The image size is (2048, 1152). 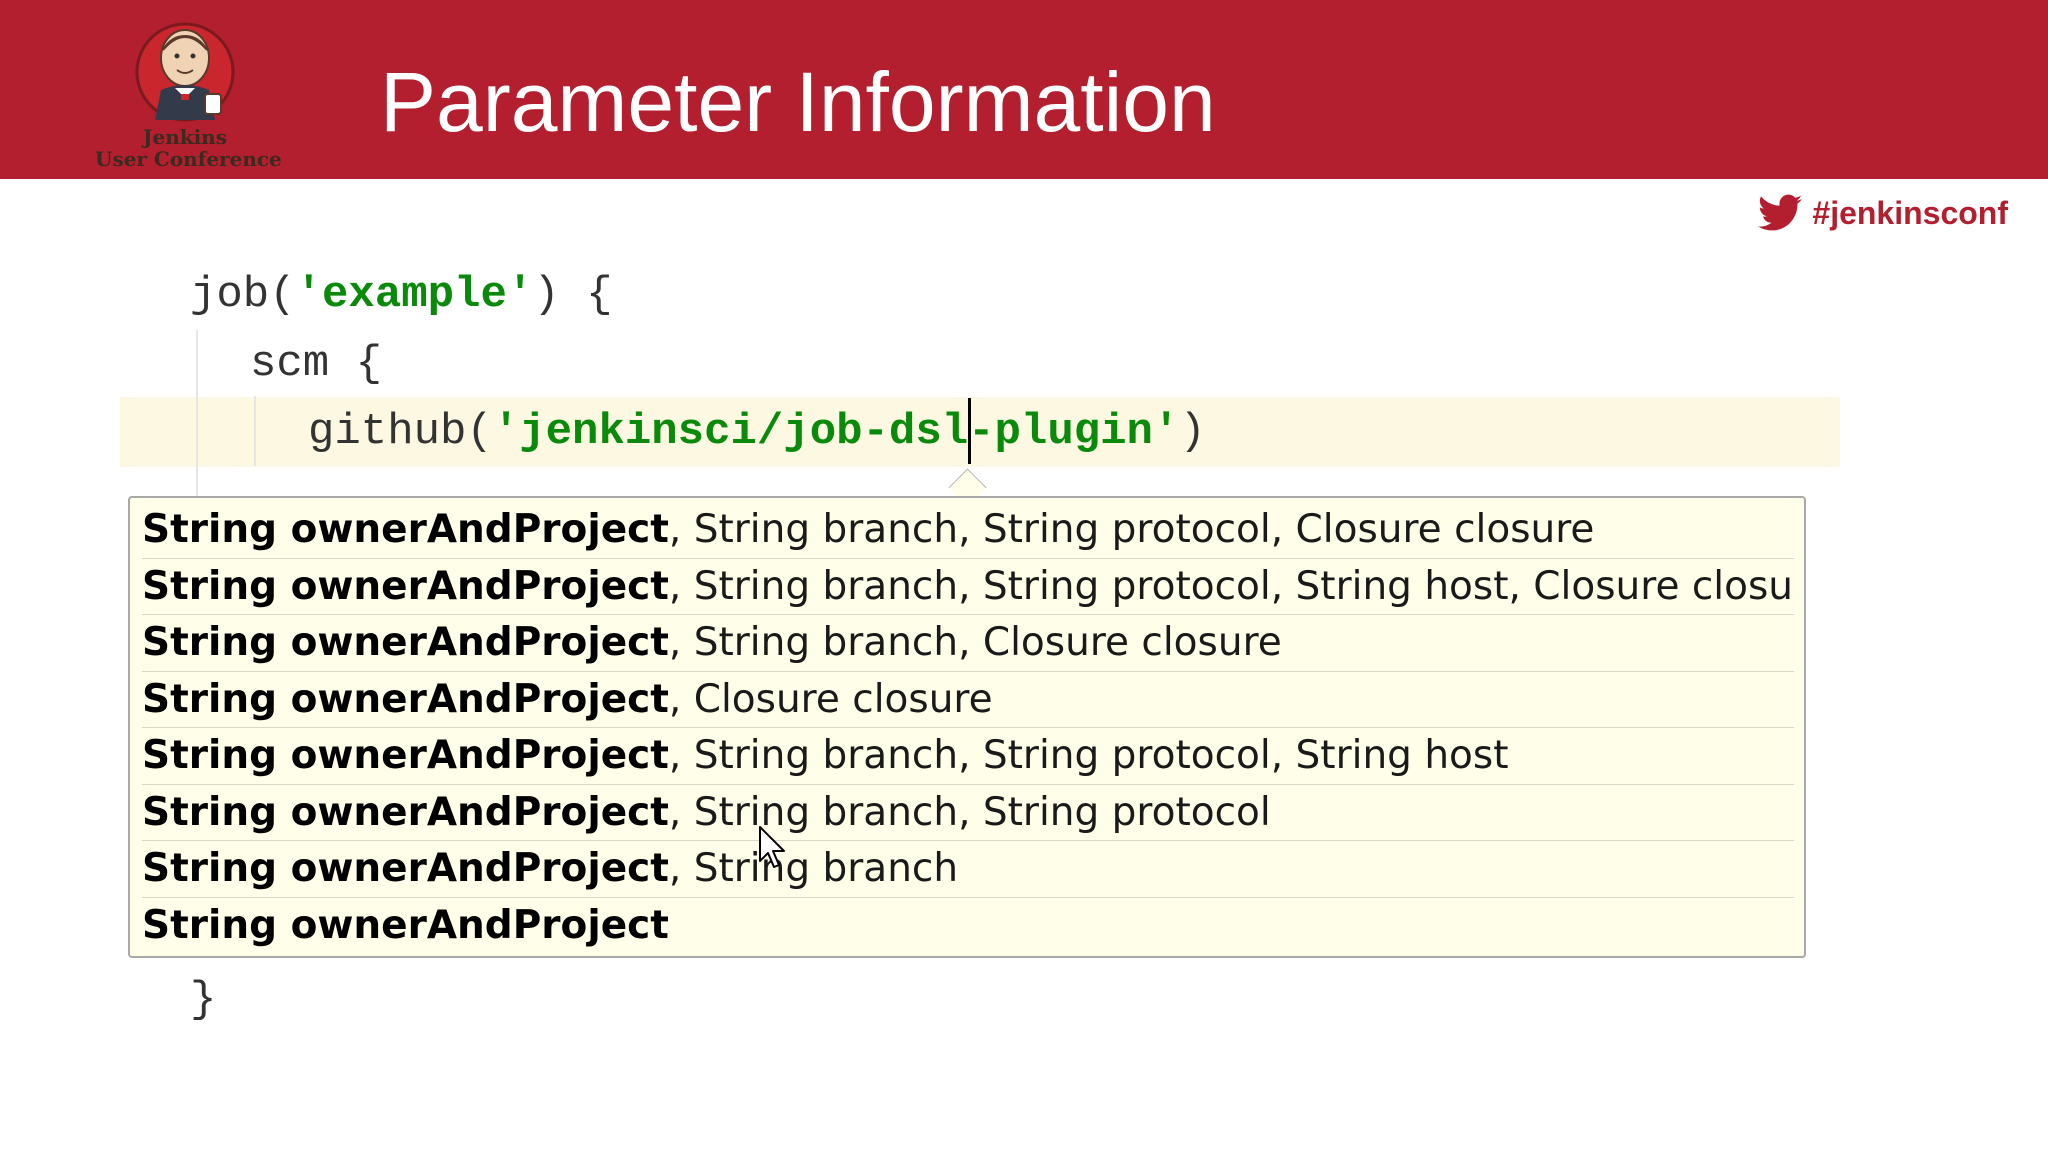 What do you see at coordinates (830, 699) in the screenshot?
I see `signature-other-params: , Closure closure` at bounding box center [830, 699].